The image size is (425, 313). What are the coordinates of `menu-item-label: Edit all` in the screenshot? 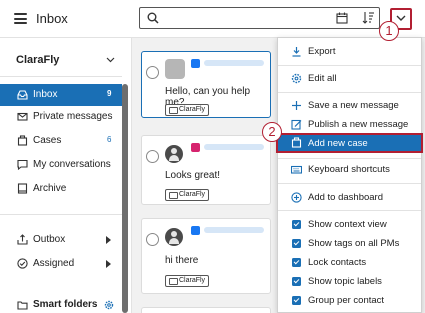 It's located at (322, 78).